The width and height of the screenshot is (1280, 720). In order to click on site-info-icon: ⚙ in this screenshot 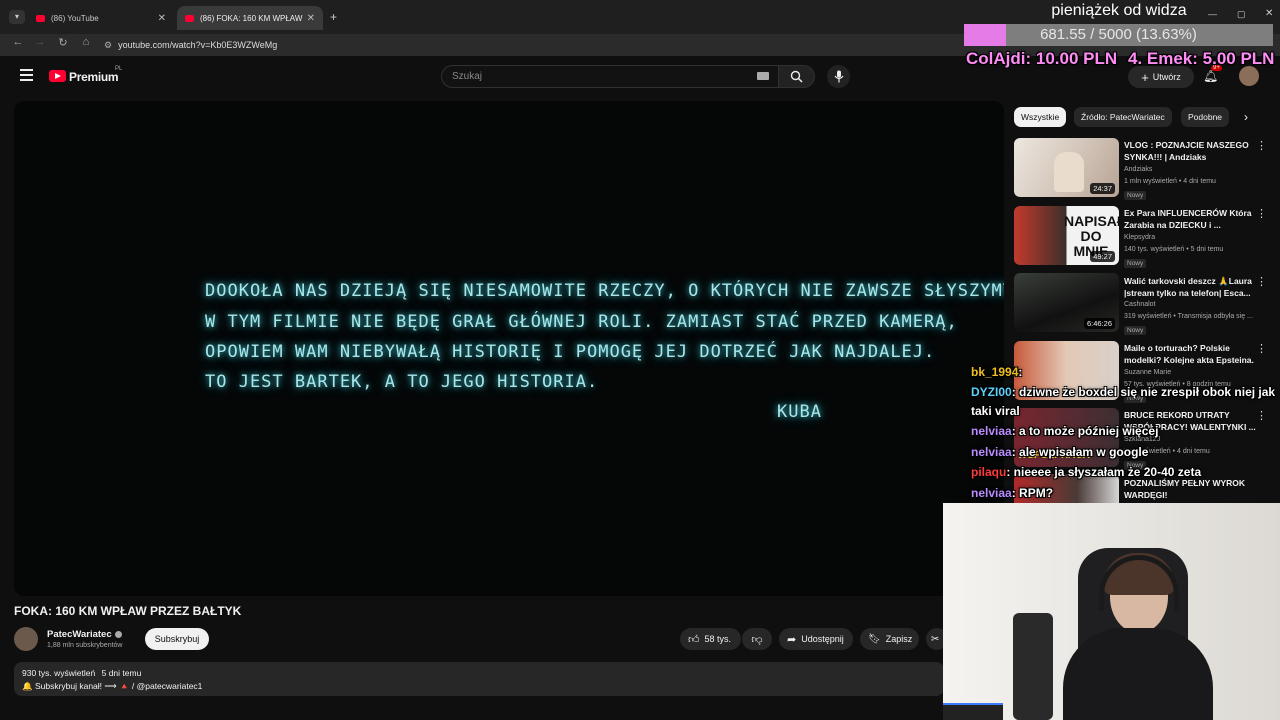, I will do `click(108, 45)`.